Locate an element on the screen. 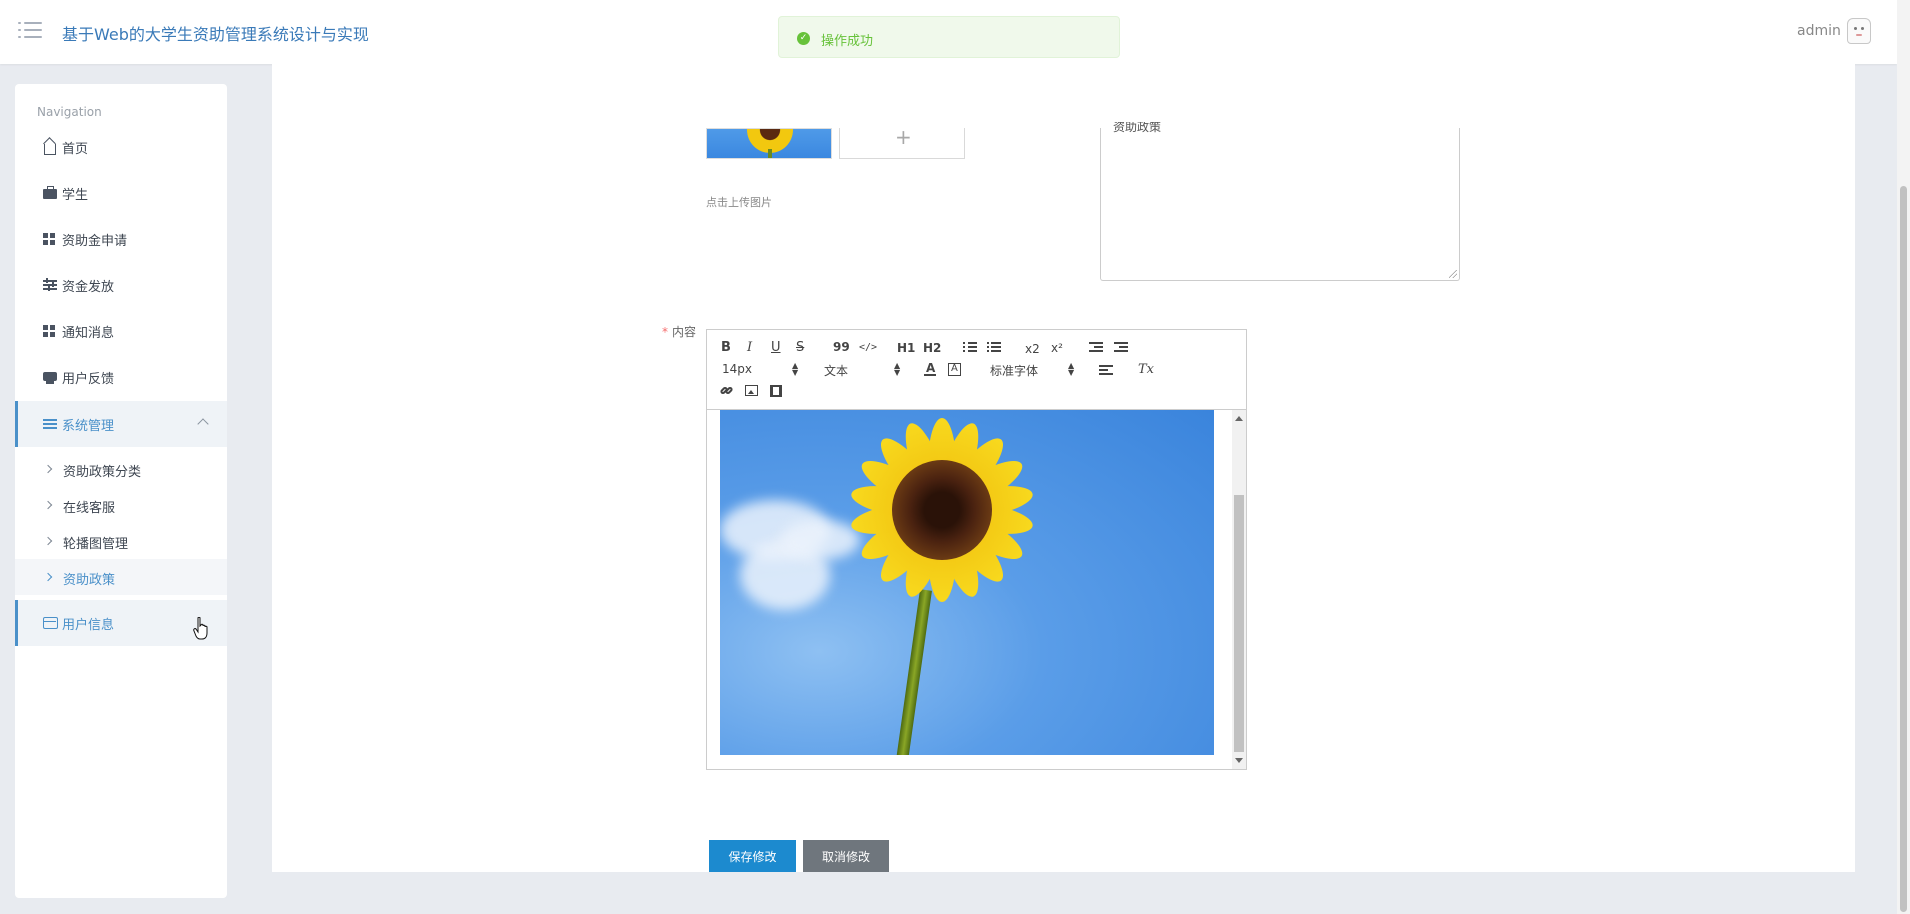 The image size is (1910, 914). resize-grip-icon is located at coordinates (1453, 274).